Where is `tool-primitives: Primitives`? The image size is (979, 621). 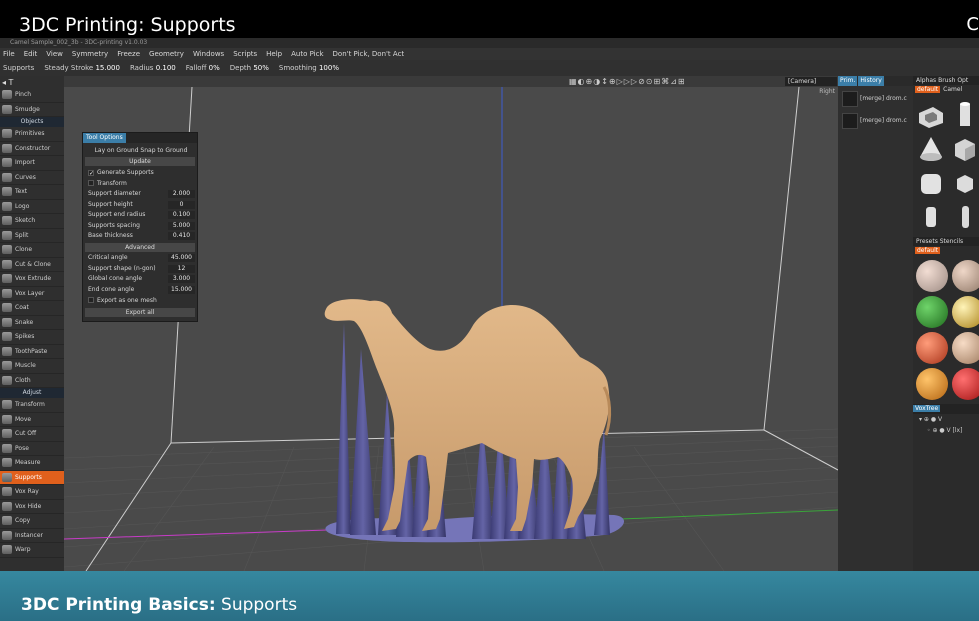
tool-primitives: Primitives is located at coordinates (32, 134).